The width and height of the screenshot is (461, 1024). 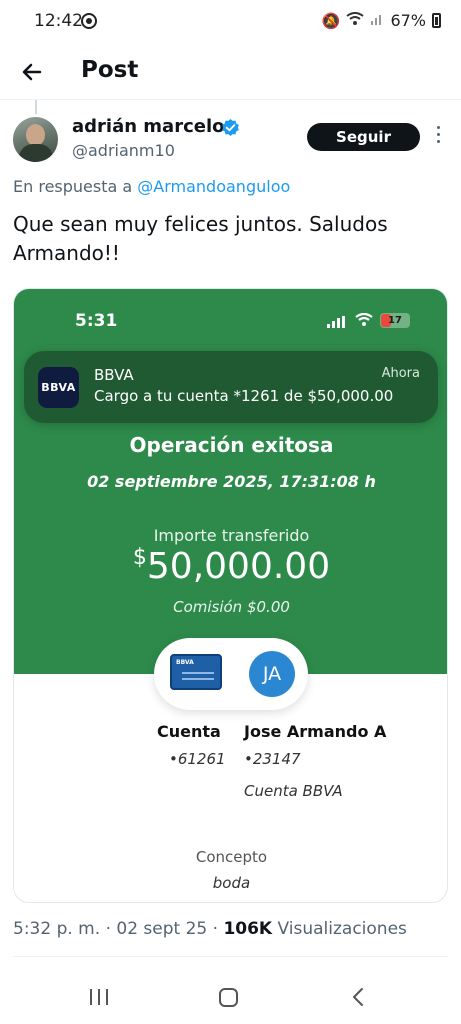 I want to click on arrow-left-icon, so click(x=32, y=72).